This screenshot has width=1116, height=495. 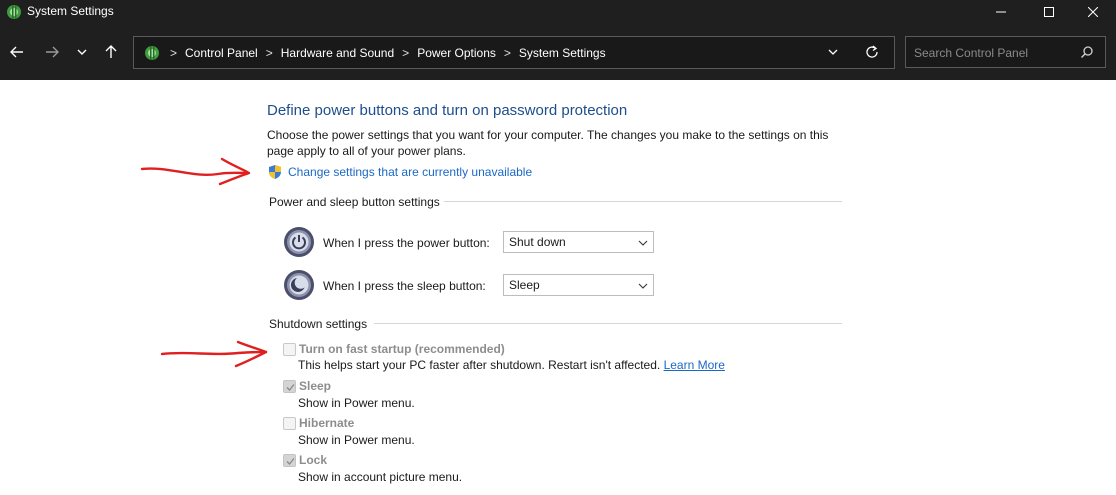 I want to click on sleep-option-description: Show in Power menu., so click(x=356, y=403).